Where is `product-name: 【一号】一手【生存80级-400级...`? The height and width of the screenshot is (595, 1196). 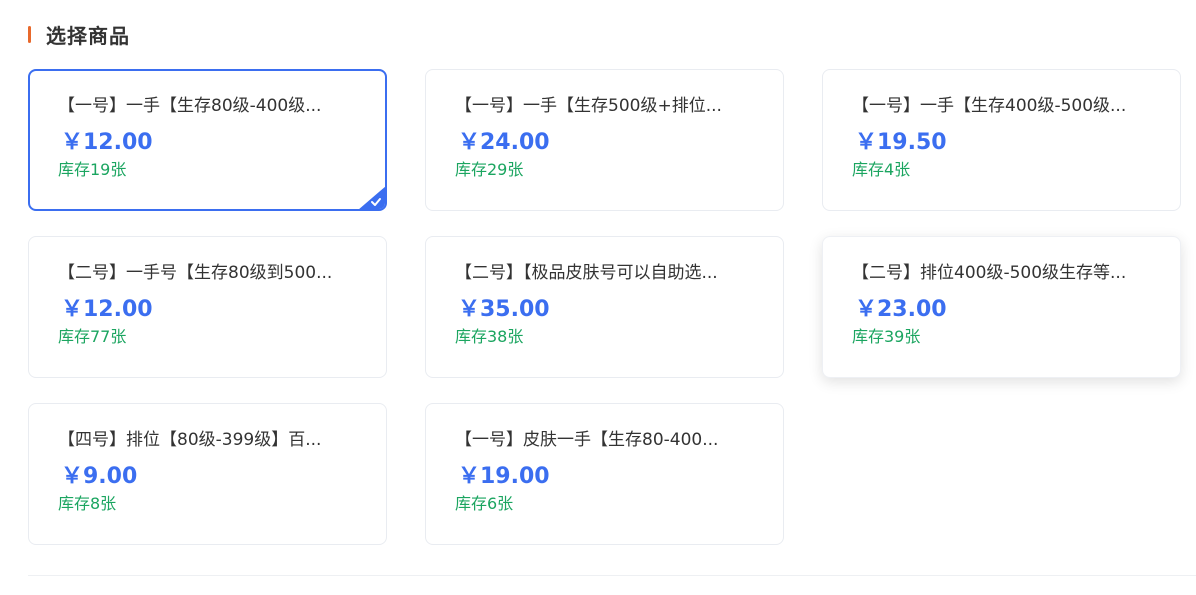
product-name: 【一号】一手【生存80级-400级... is located at coordinates (190, 106).